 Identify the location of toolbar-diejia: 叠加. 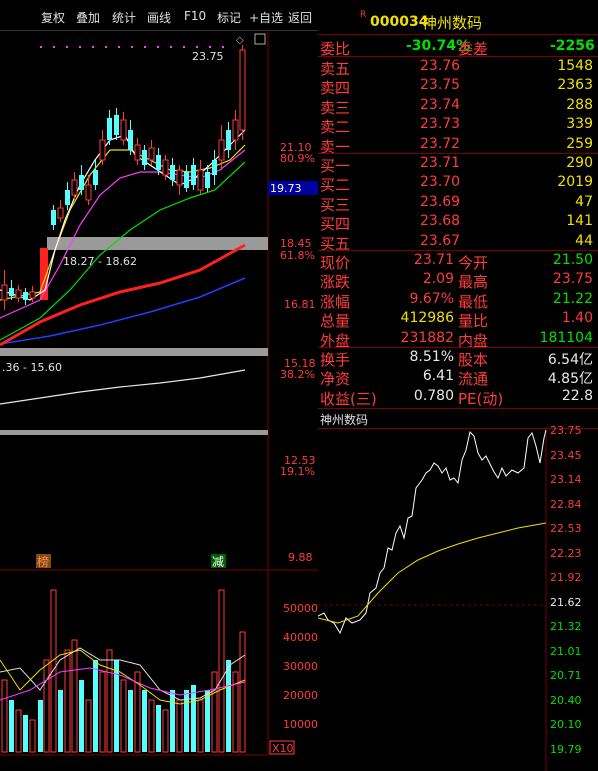
(88, 17).